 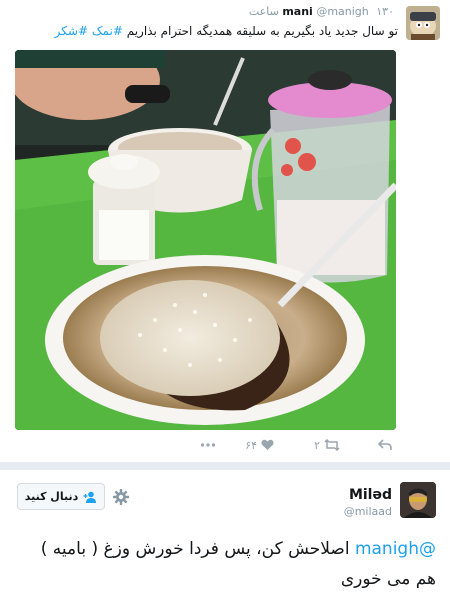 What do you see at coordinates (225, 466) in the screenshot?
I see `tweet-divider` at bounding box center [225, 466].